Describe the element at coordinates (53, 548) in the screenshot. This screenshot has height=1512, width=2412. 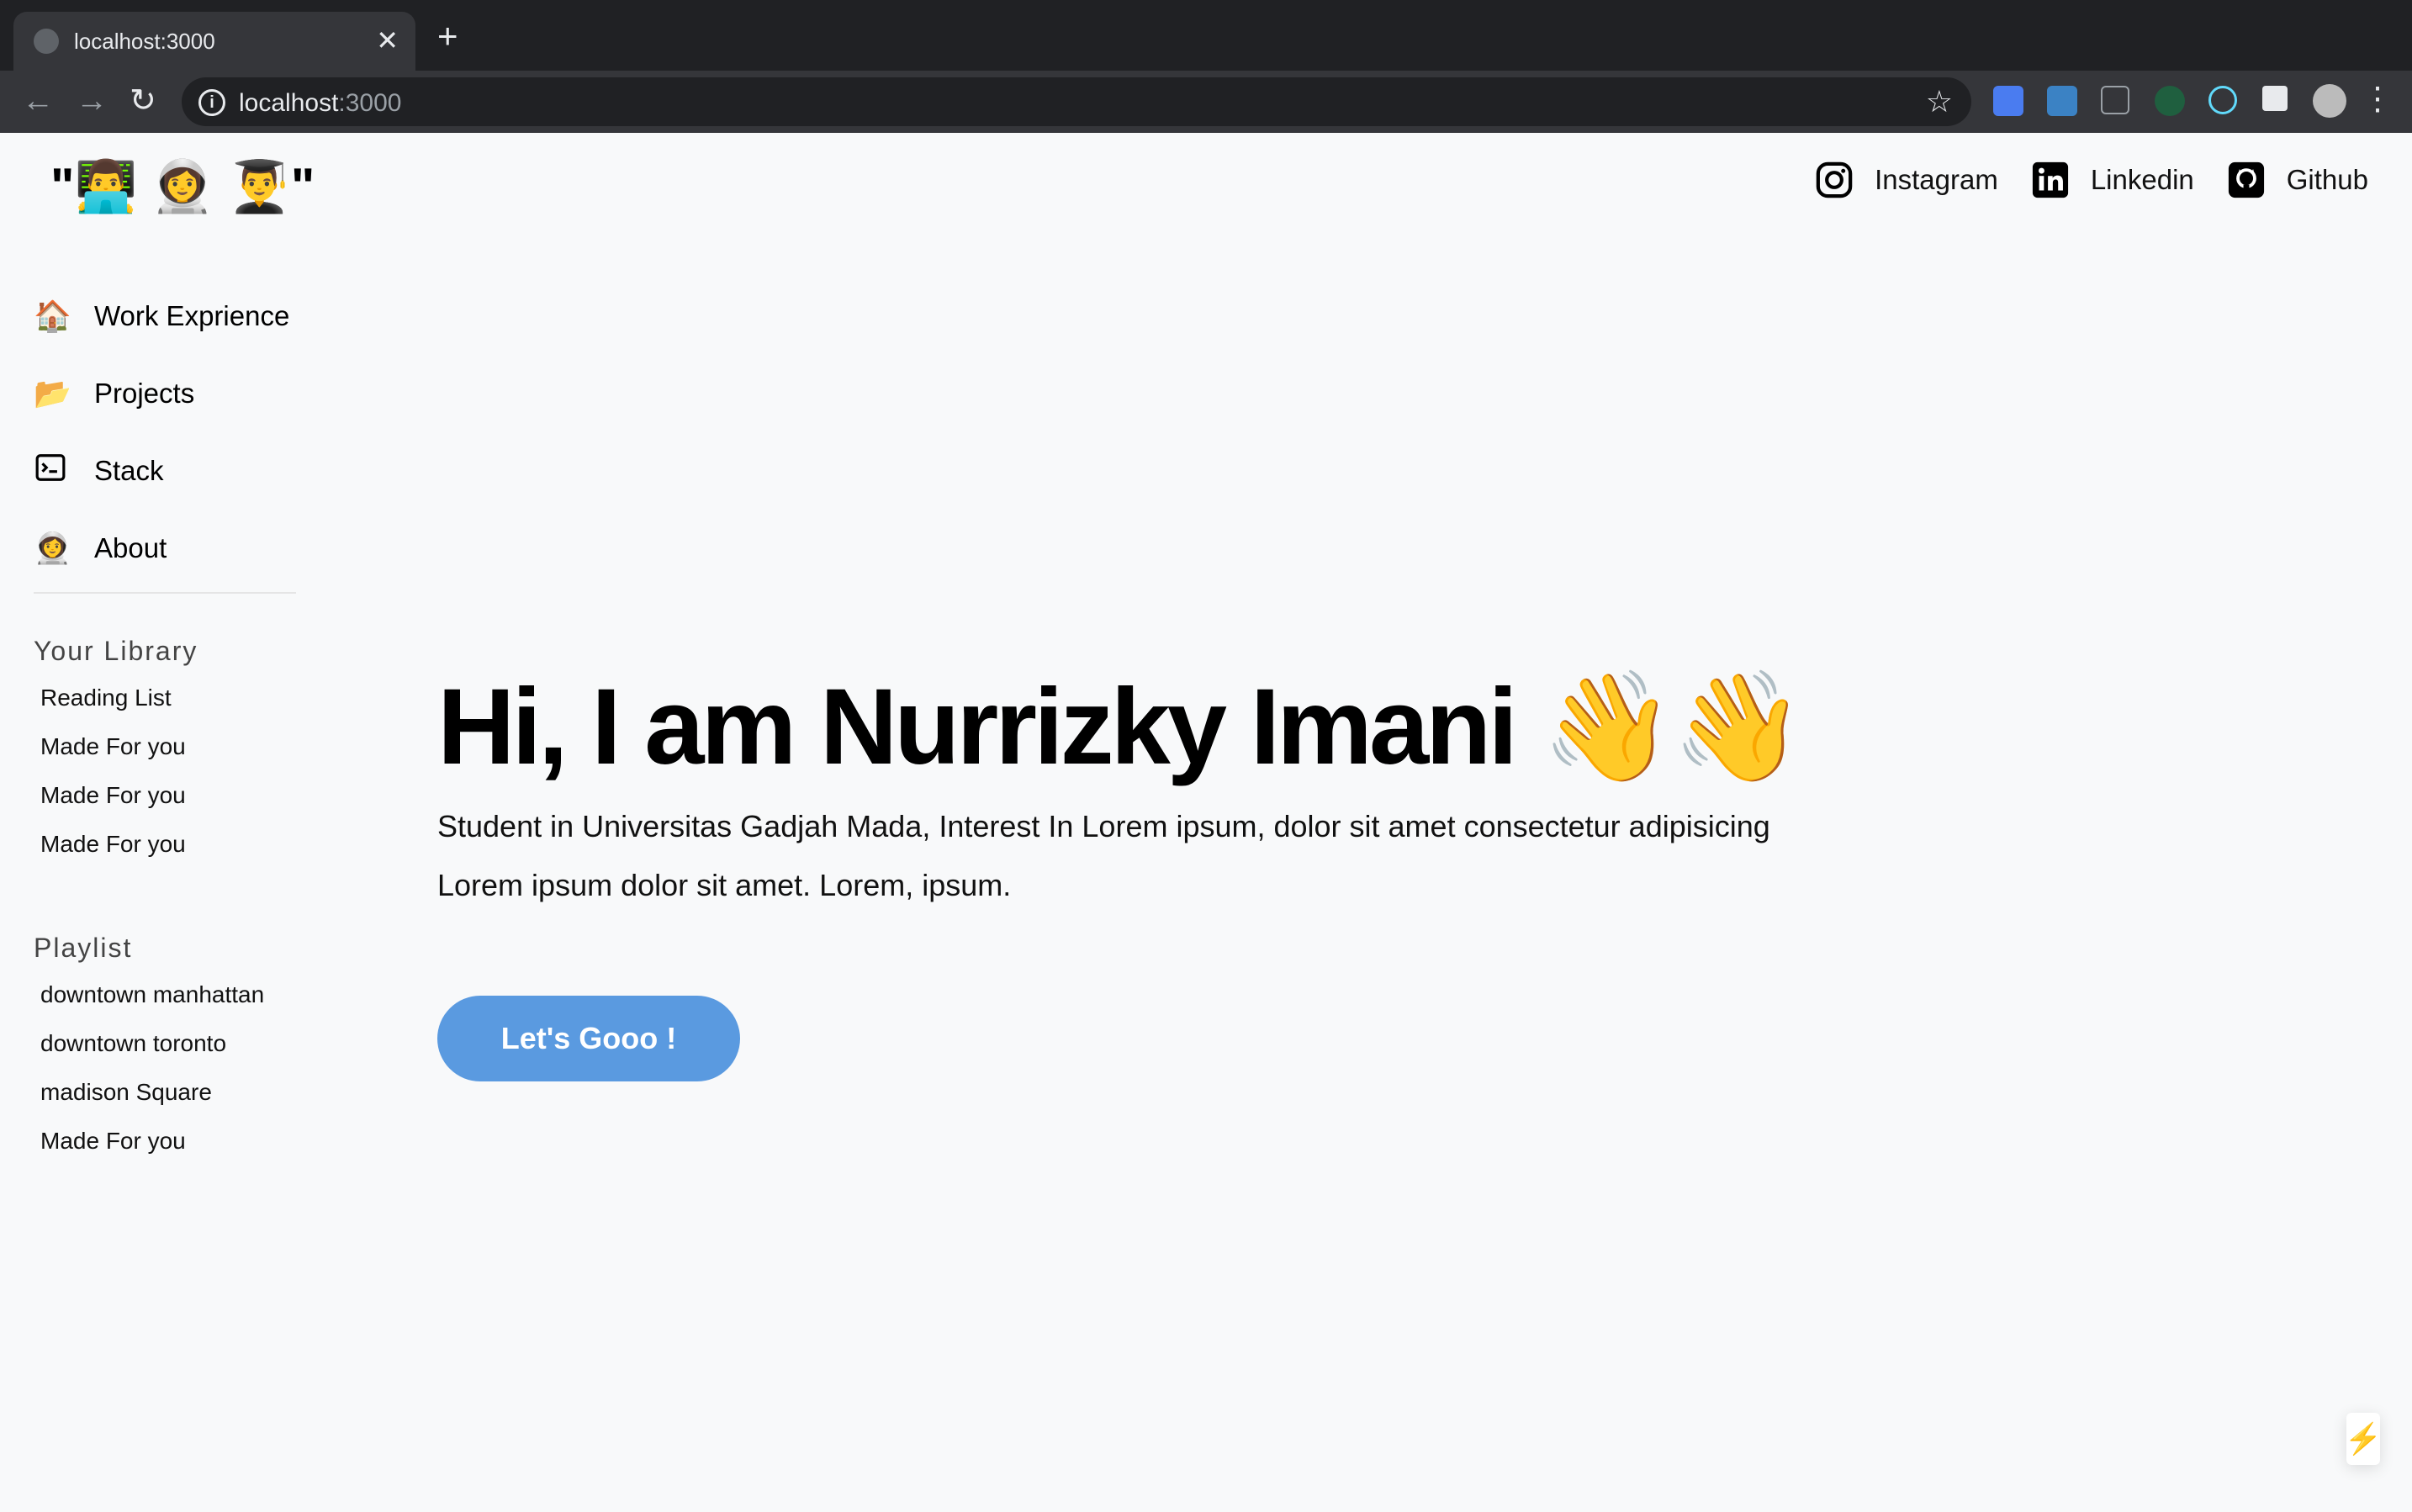
I see `astronaut-icon: 👩‍🚀` at that location.